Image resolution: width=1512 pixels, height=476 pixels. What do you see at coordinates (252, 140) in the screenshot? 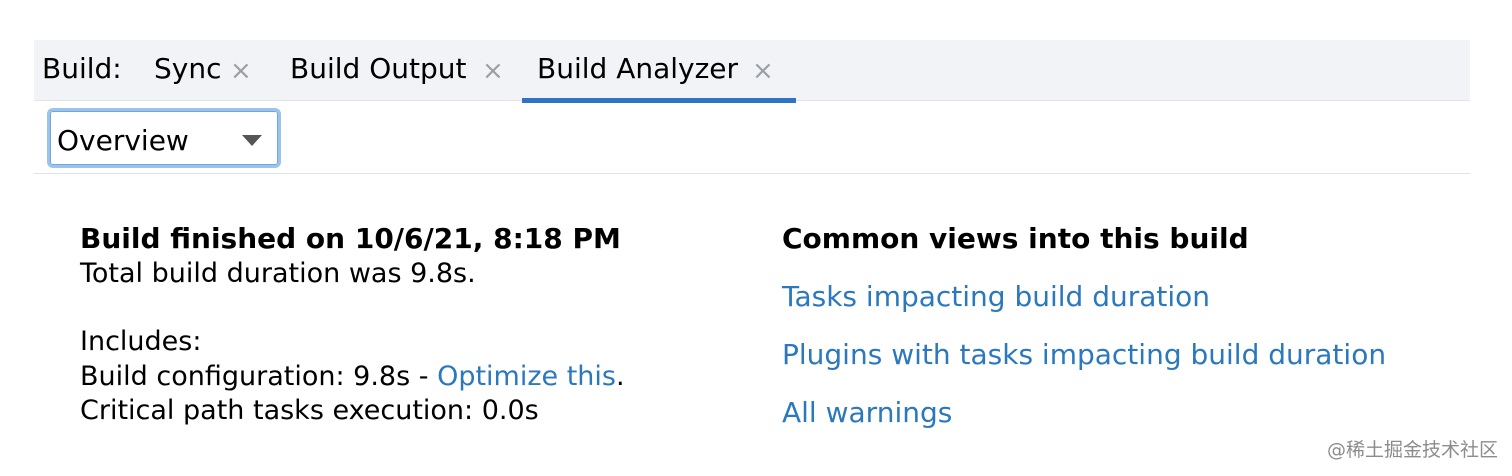
I see `chevron-down-icon` at bounding box center [252, 140].